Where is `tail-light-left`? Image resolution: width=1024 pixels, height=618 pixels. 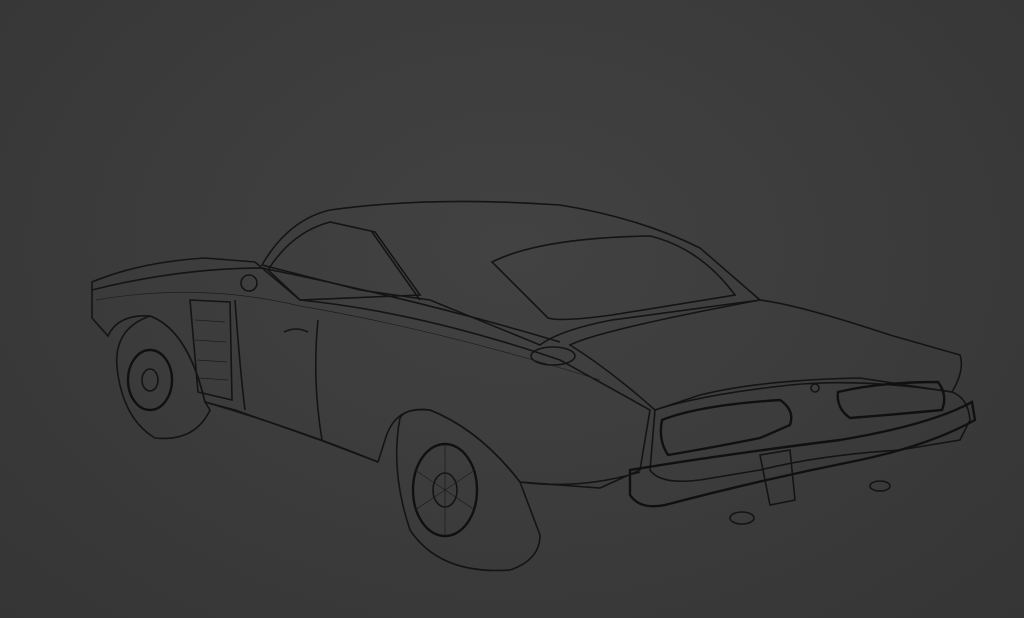
tail-light-left is located at coordinates (726, 427).